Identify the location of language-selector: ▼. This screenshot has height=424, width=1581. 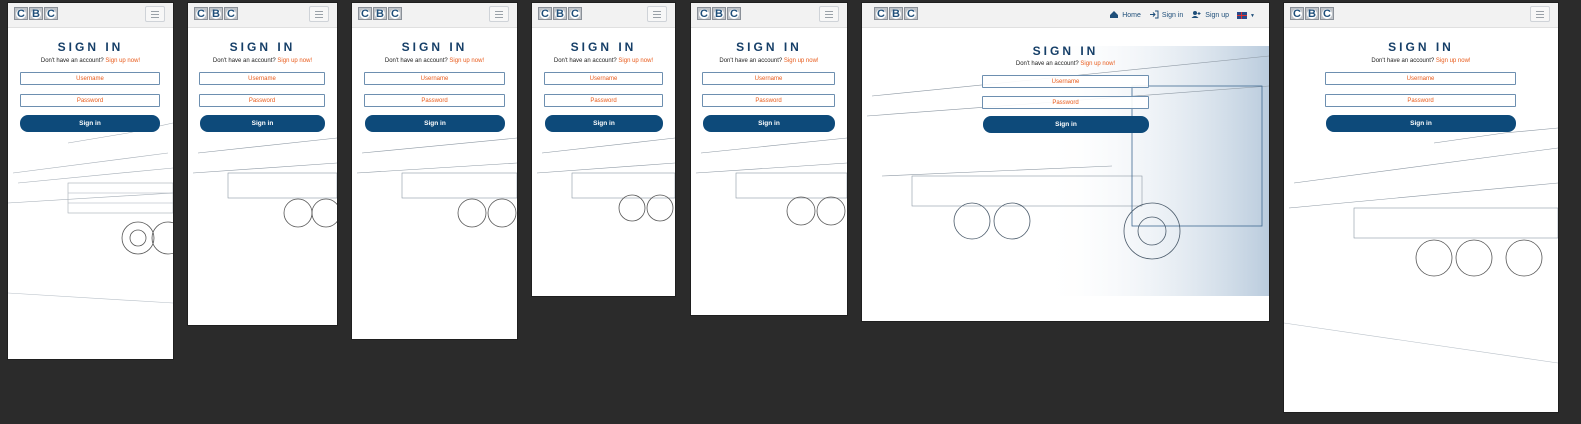
(1246, 15).